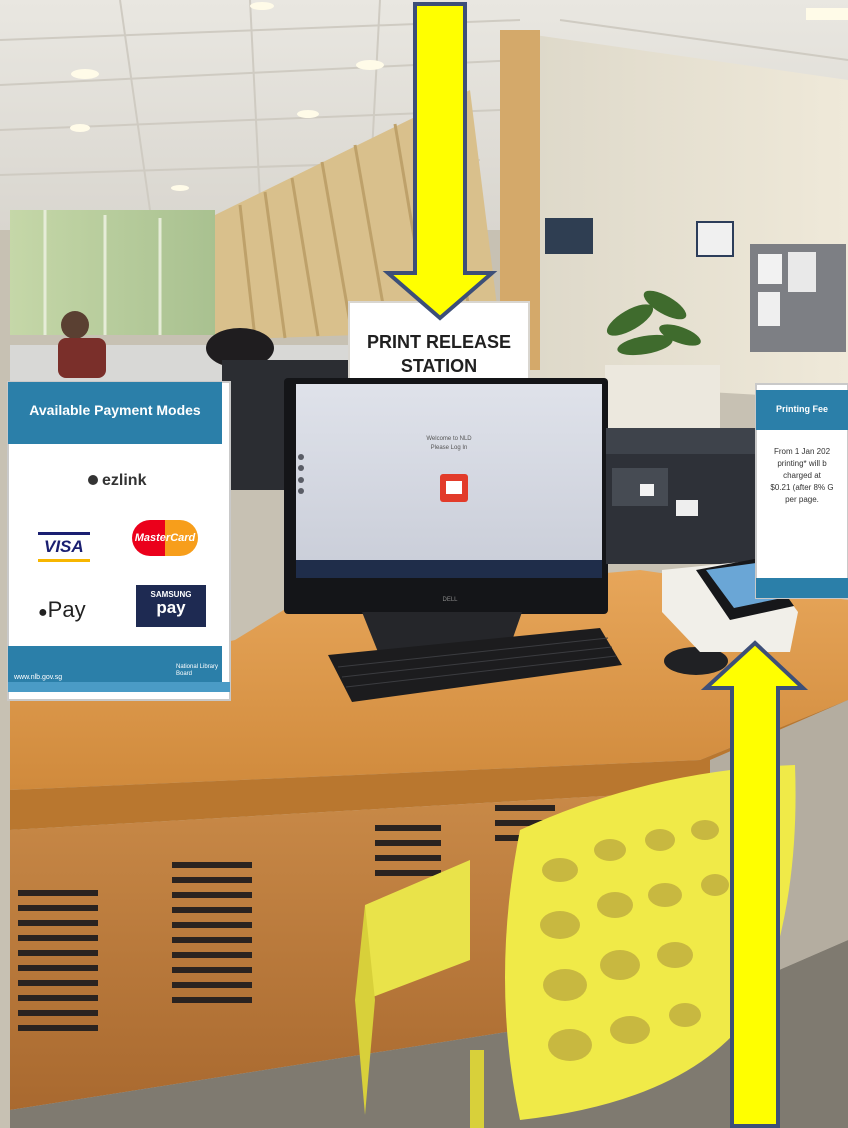 The image size is (848, 1128). What do you see at coordinates (165, 538) in the screenshot?
I see `mastercard-logo: MasterCard` at bounding box center [165, 538].